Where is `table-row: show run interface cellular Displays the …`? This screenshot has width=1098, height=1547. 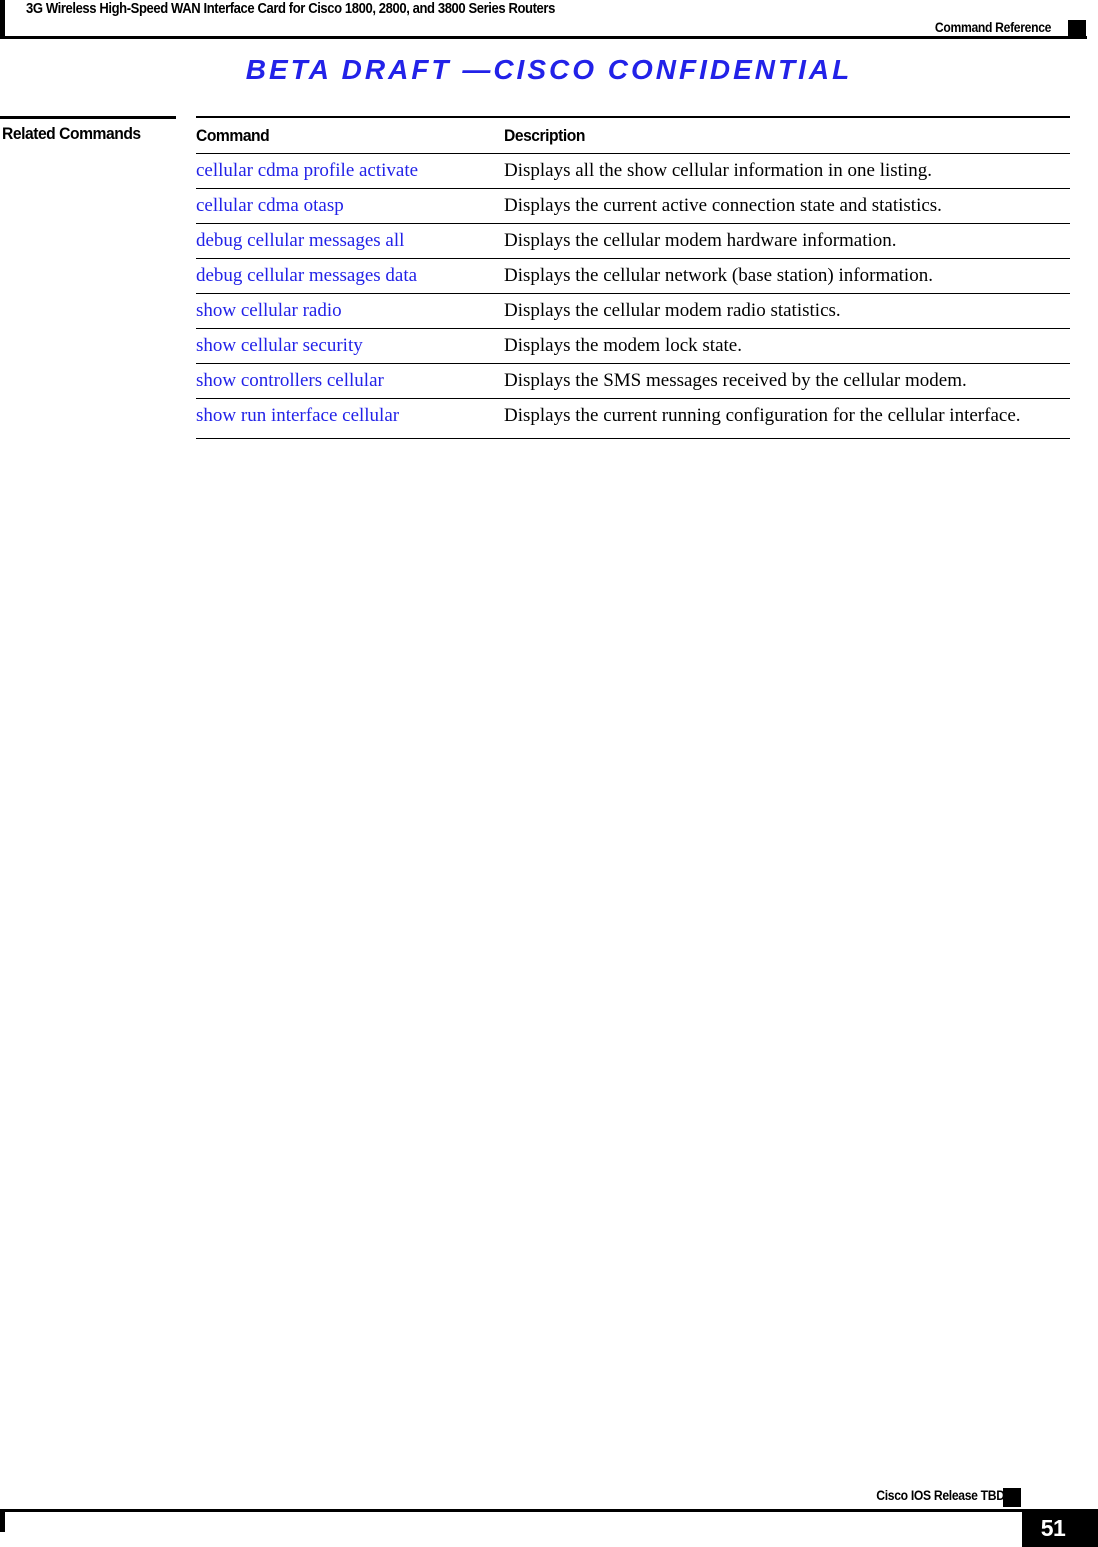
table-row: show run interface cellular Displays the … is located at coordinates (633, 418).